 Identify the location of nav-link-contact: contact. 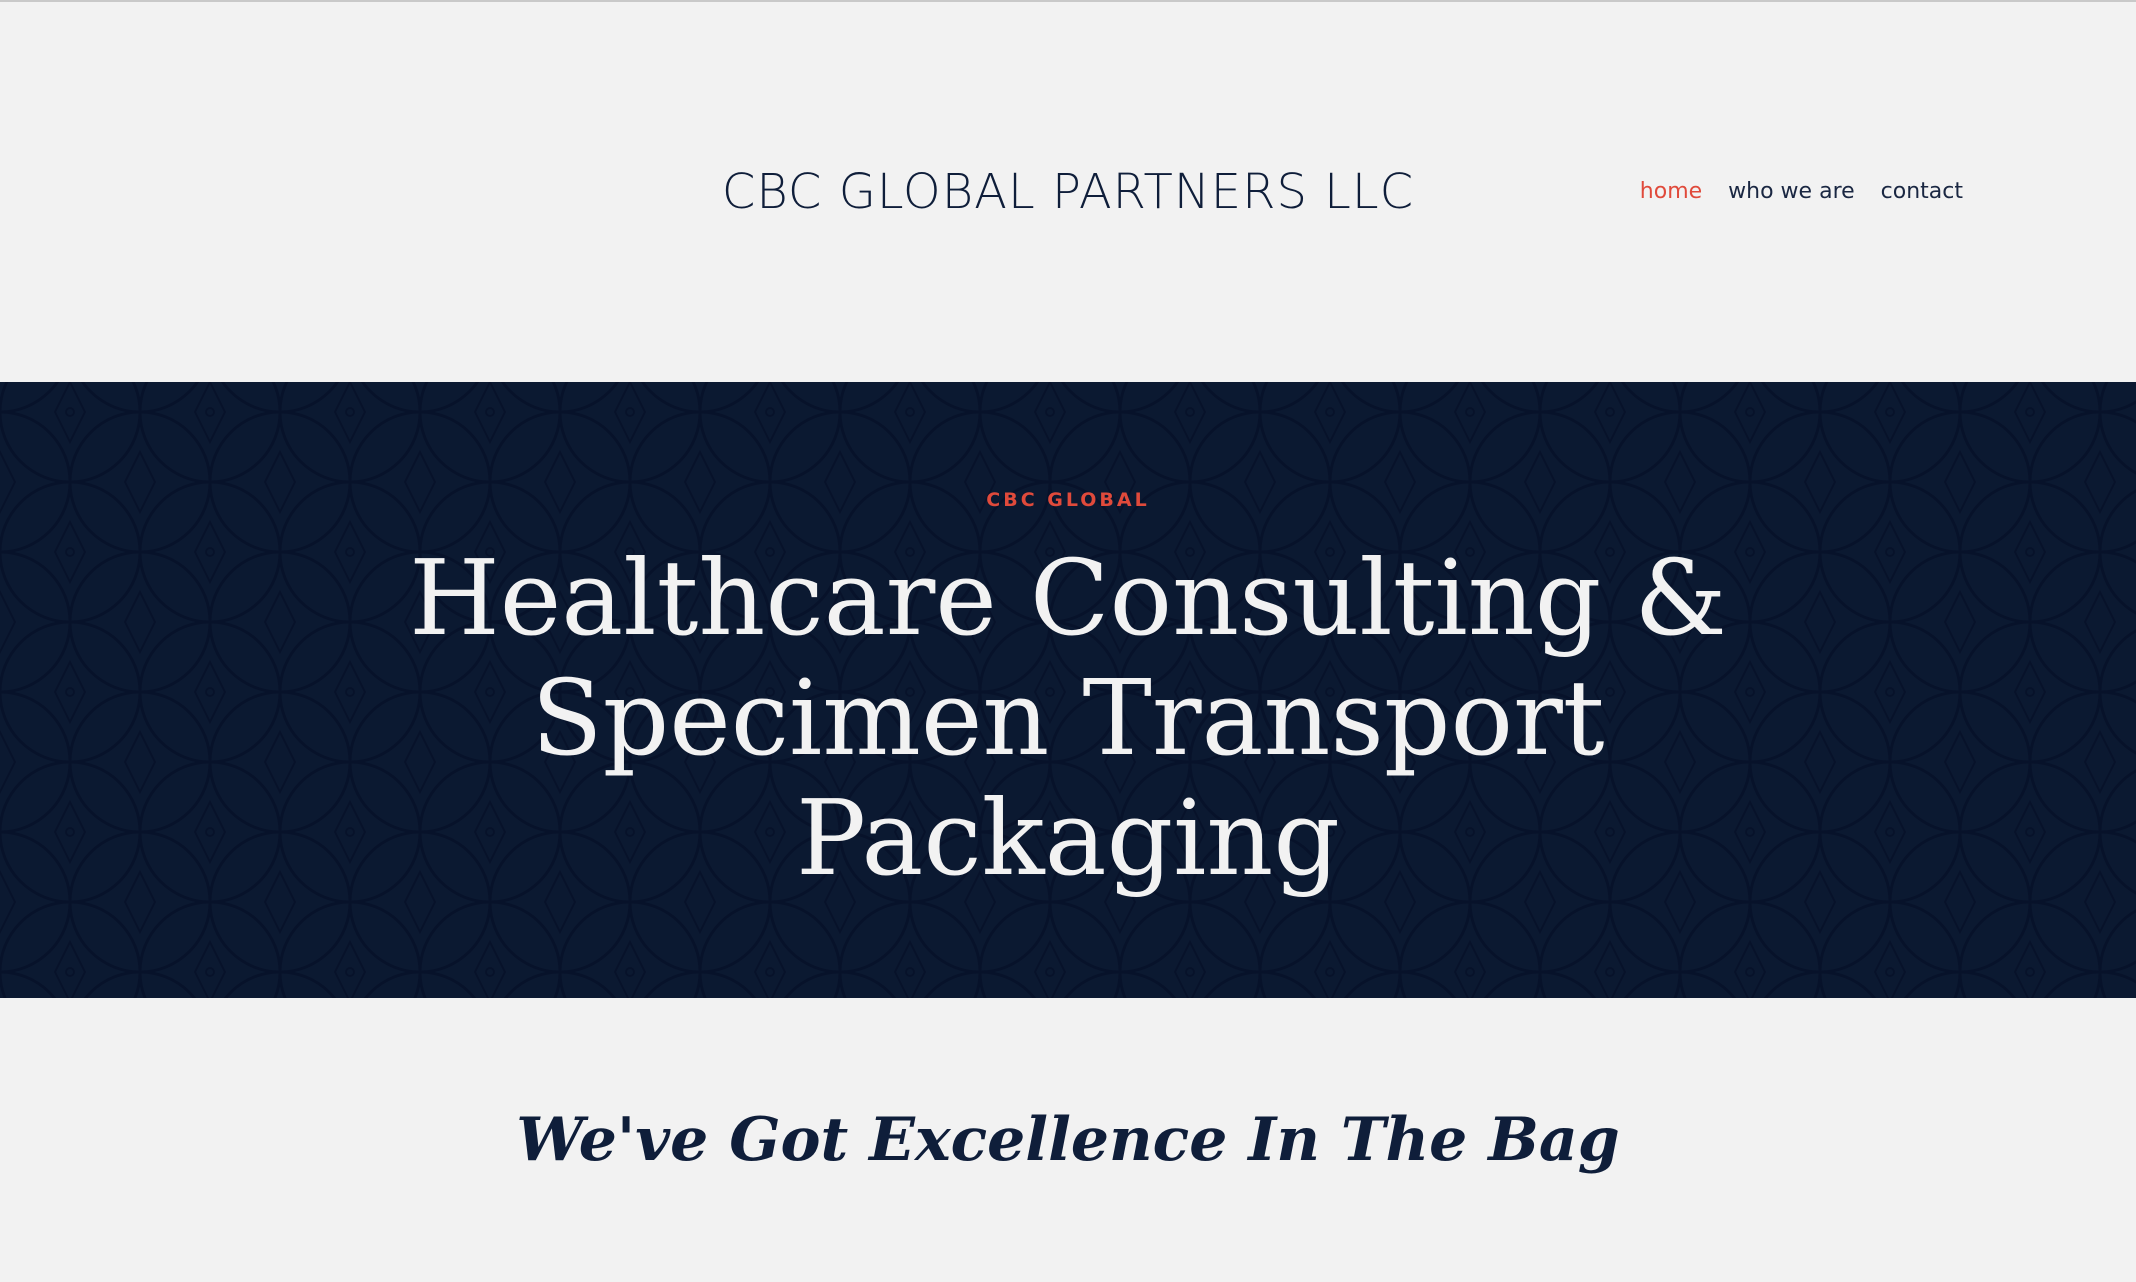
(1922, 192).